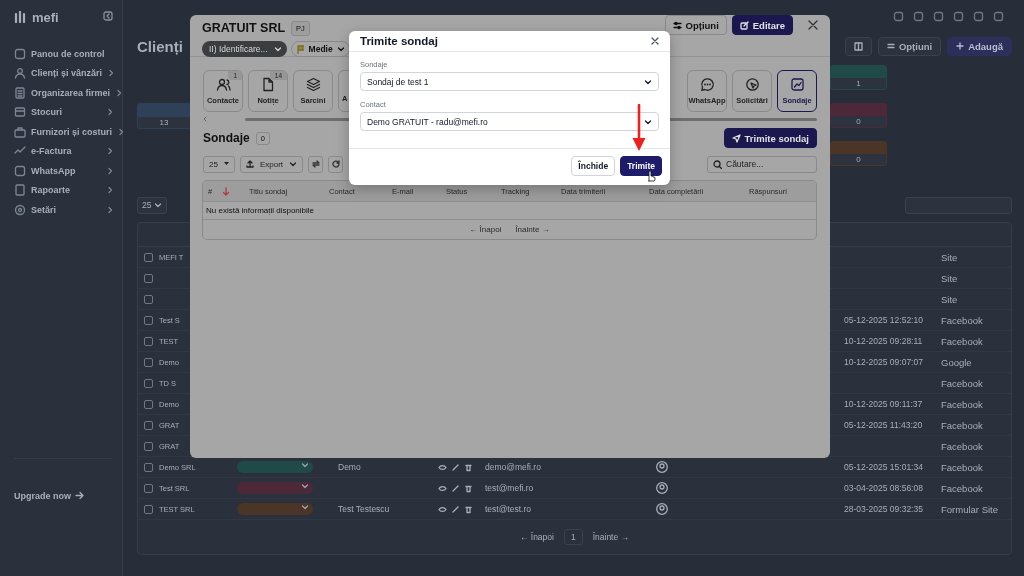  What do you see at coordinates (164, 116) in the screenshot?
I see `stage-card: 13` at bounding box center [164, 116].